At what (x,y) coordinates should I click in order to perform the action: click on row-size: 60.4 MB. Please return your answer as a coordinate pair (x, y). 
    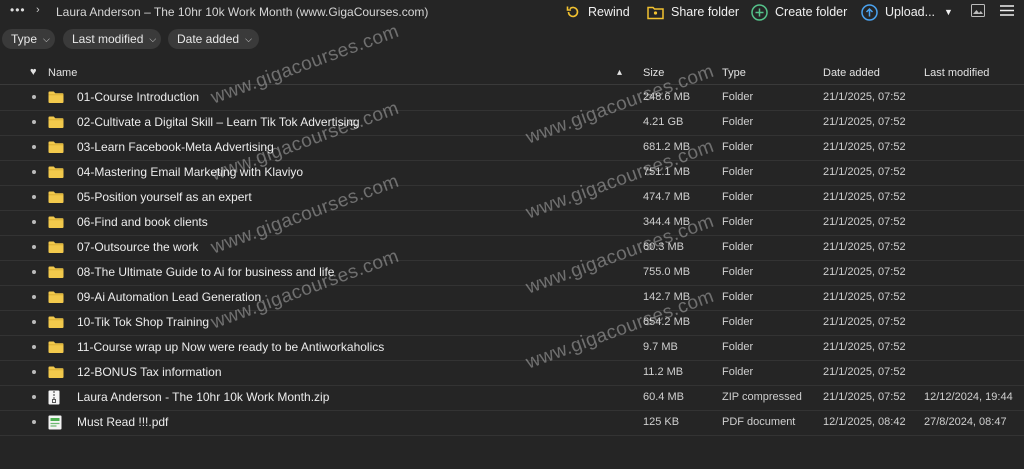
    Looking at the image, I should click on (663, 397).